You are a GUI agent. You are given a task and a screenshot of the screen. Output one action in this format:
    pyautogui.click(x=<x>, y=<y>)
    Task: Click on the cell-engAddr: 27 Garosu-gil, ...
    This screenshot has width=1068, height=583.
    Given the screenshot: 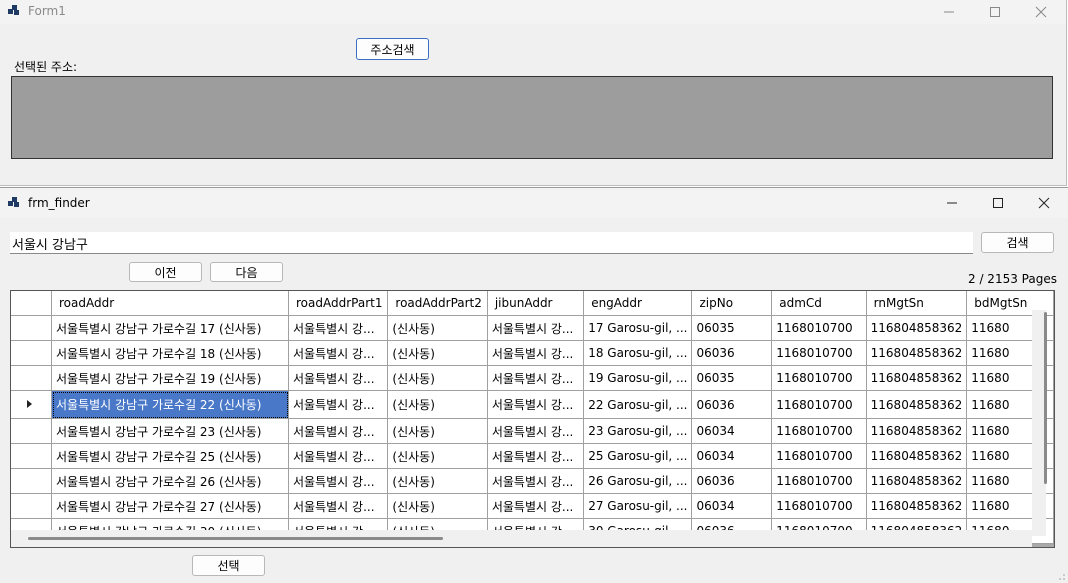 What is the action you would take?
    pyautogui.click(x=638, y=506)
    